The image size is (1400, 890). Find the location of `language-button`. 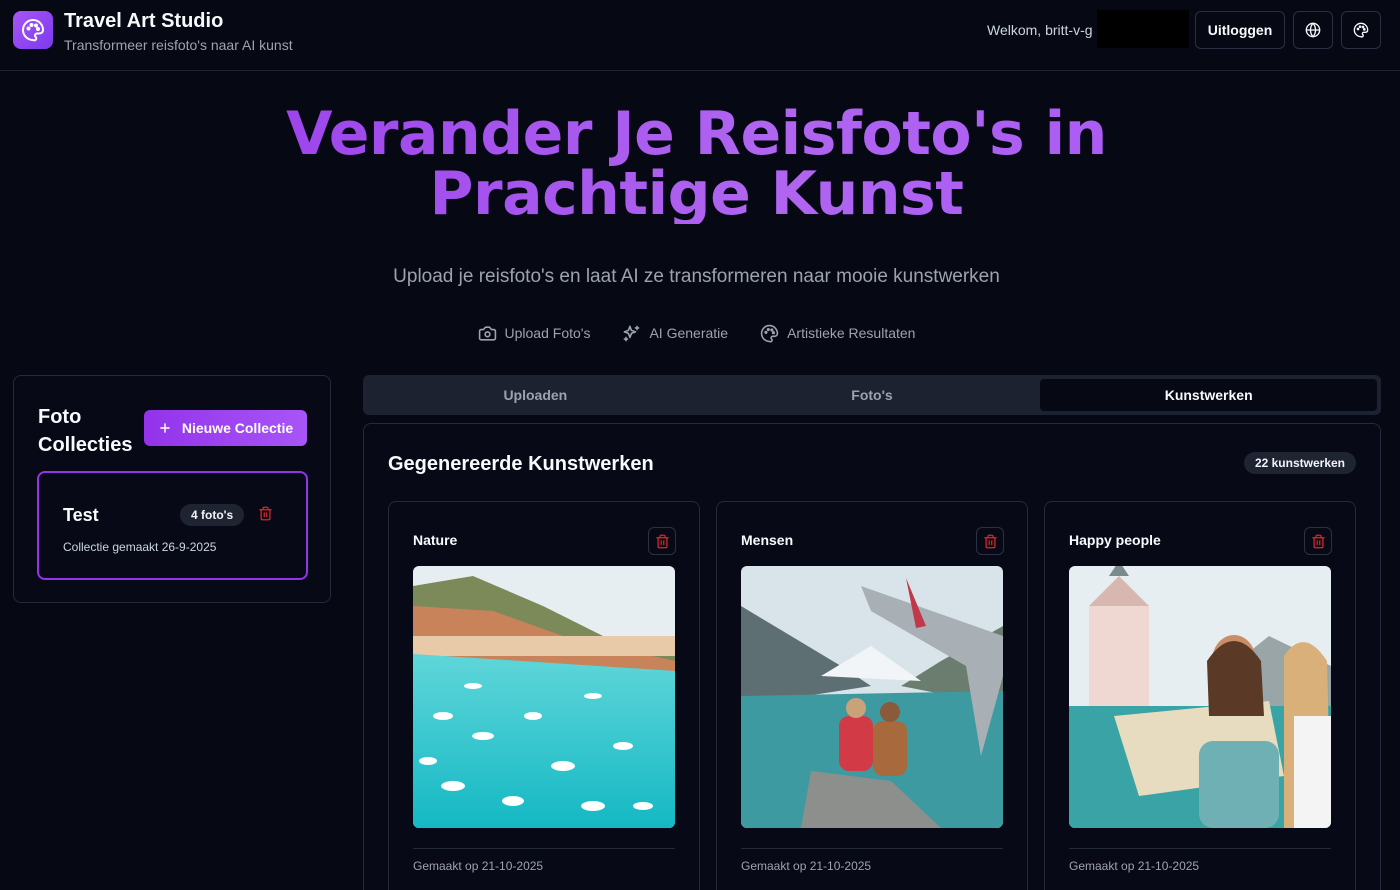

language-button is located at coordinates (1313, 30).